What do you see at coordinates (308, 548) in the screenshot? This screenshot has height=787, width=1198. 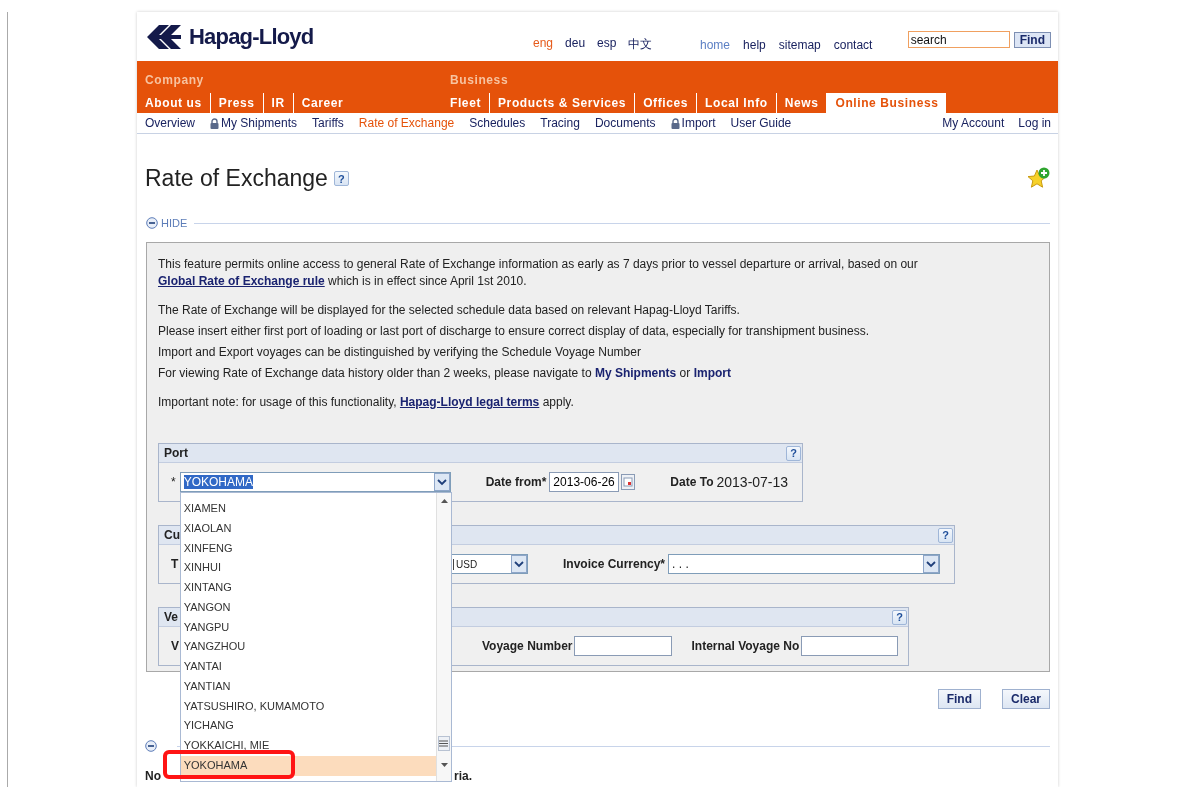 I see `dropdown-option: XINFENG` at bounding box center [308, 548].